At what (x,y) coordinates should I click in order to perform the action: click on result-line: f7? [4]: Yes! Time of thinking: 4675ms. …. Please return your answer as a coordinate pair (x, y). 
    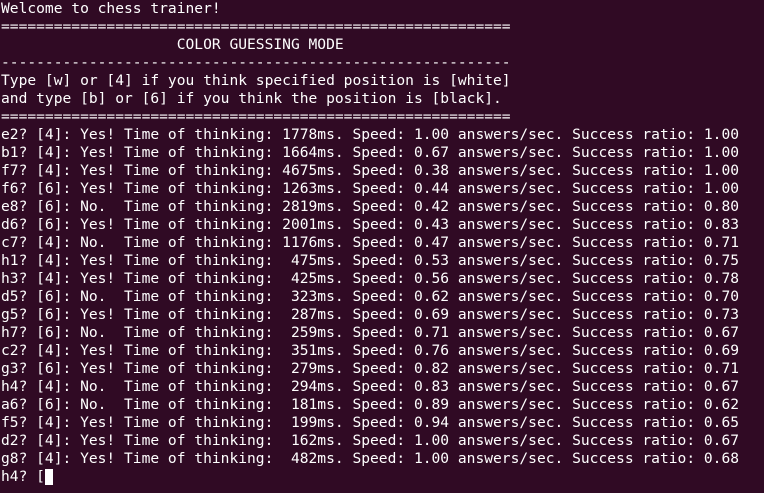
    Looking at the image, I should click on (370, 170).